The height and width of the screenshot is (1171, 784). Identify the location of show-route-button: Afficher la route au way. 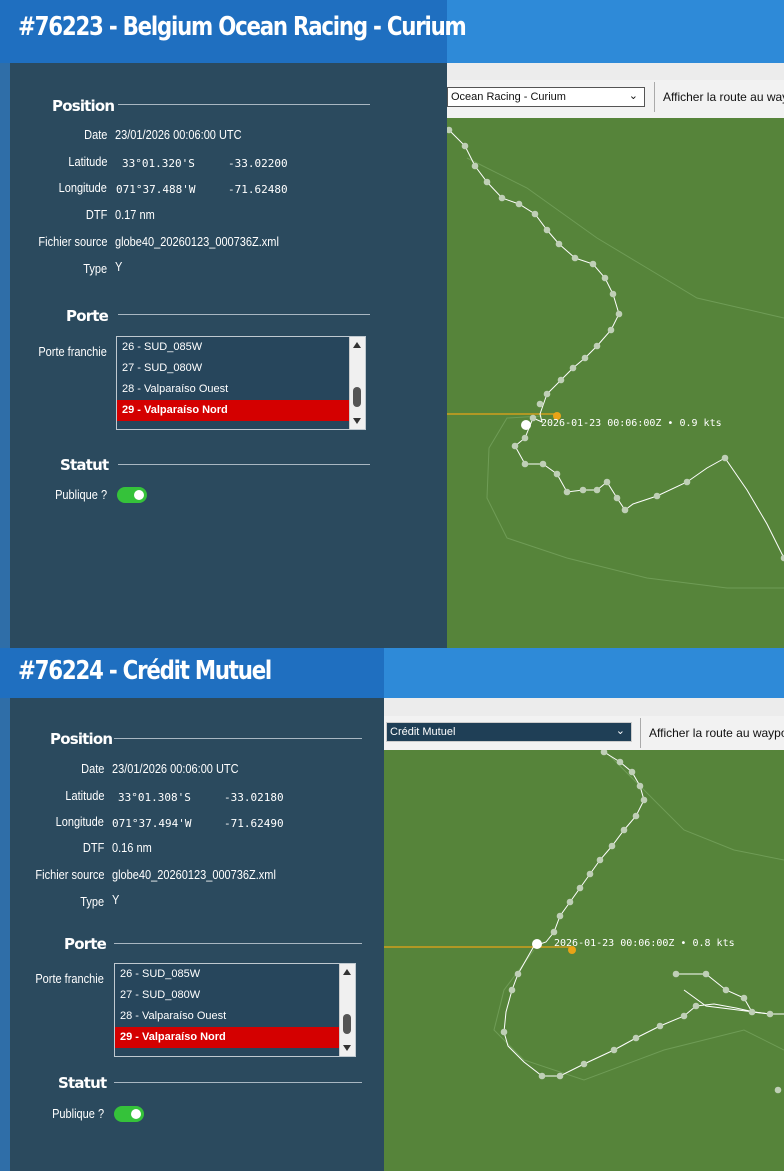
(719, 97).